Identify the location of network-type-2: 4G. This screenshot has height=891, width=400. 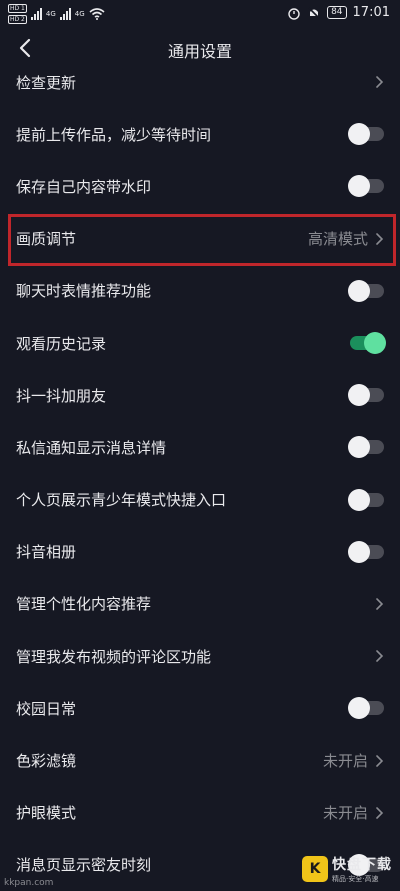
(79, 14).